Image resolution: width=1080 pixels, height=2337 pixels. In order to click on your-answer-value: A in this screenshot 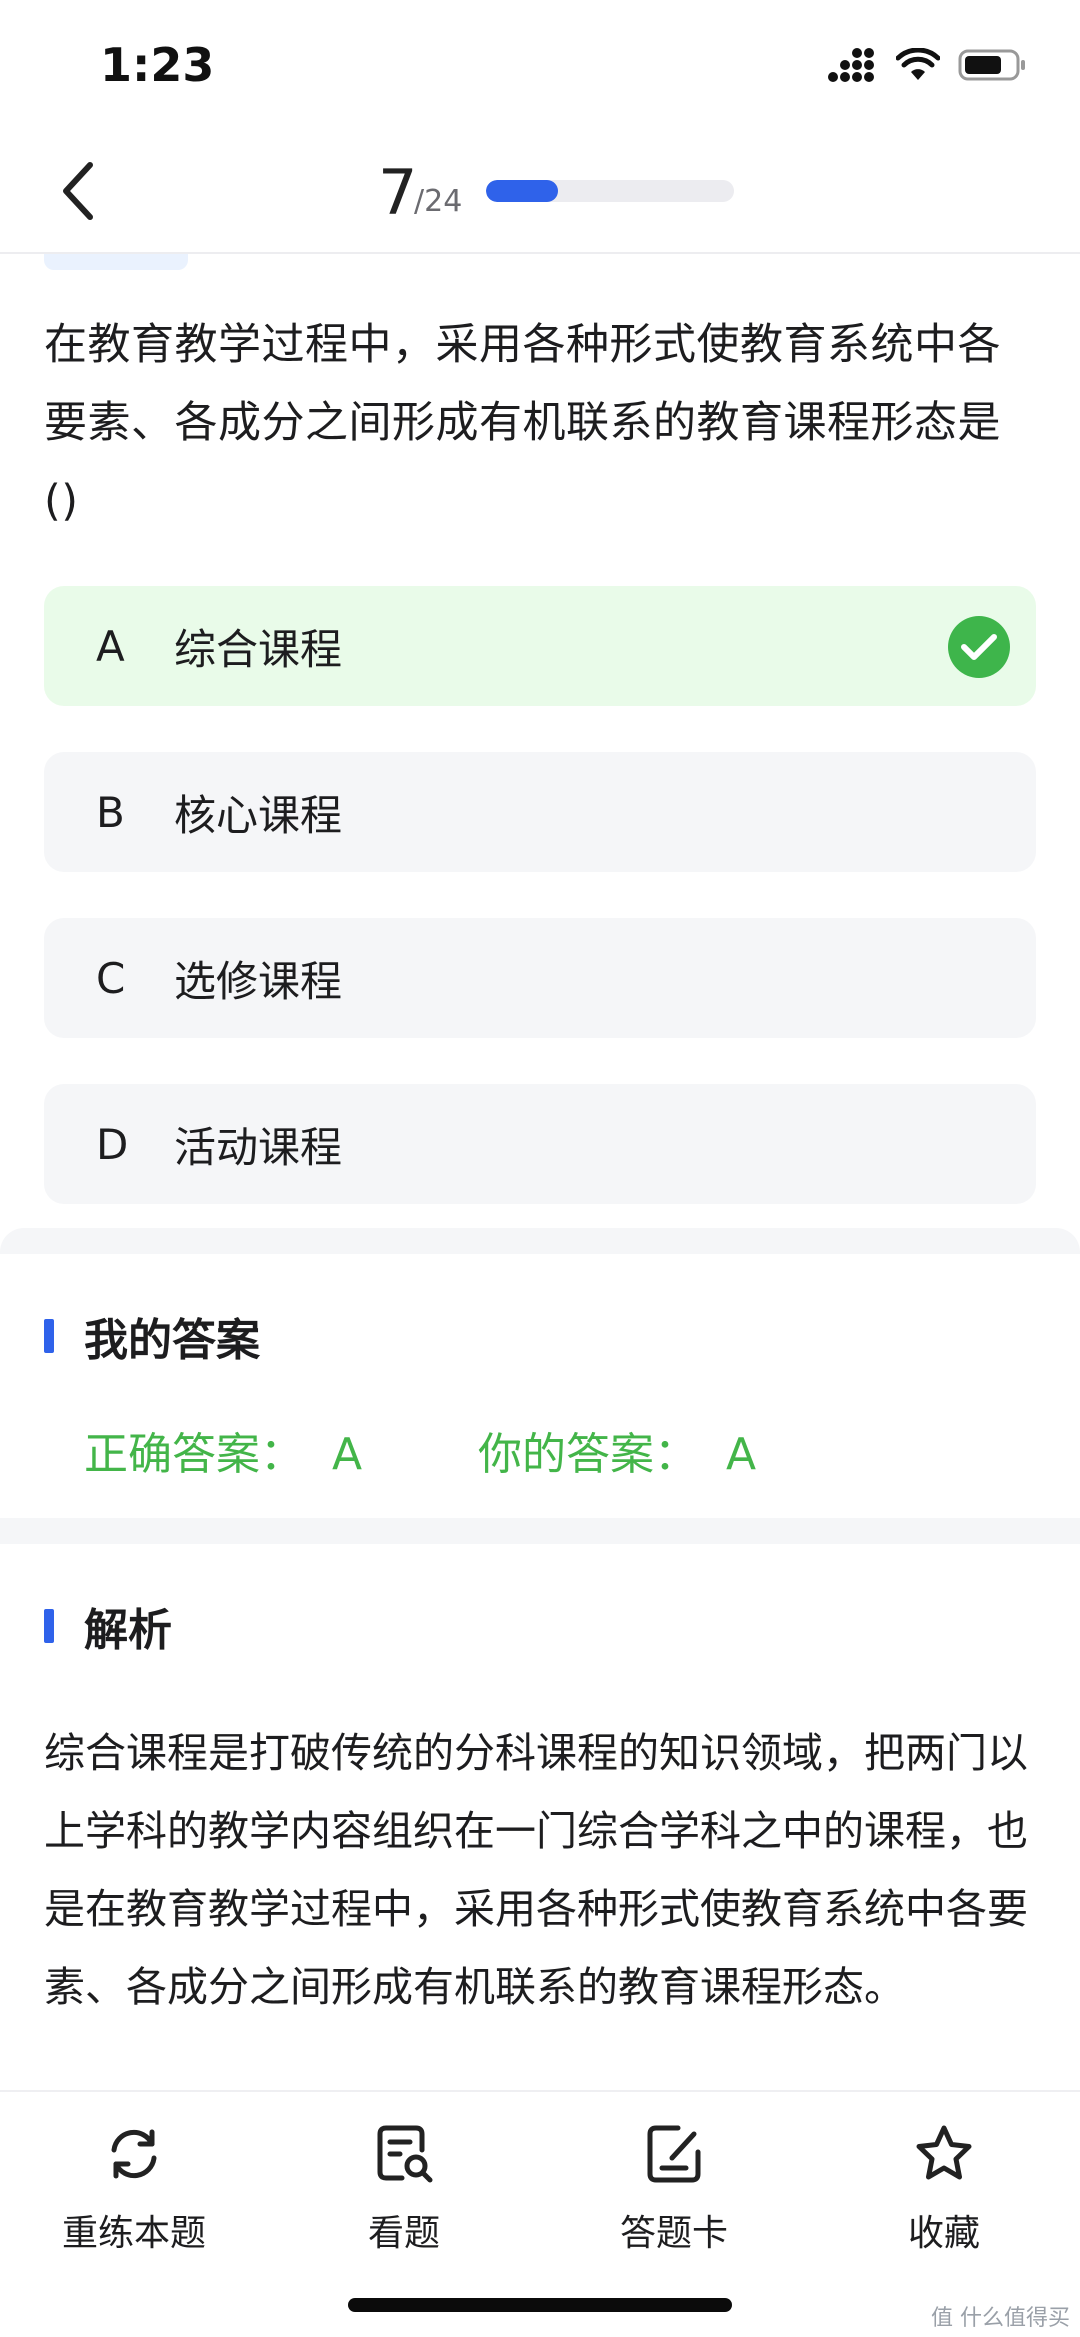, I will do `click(741, 1454)`.